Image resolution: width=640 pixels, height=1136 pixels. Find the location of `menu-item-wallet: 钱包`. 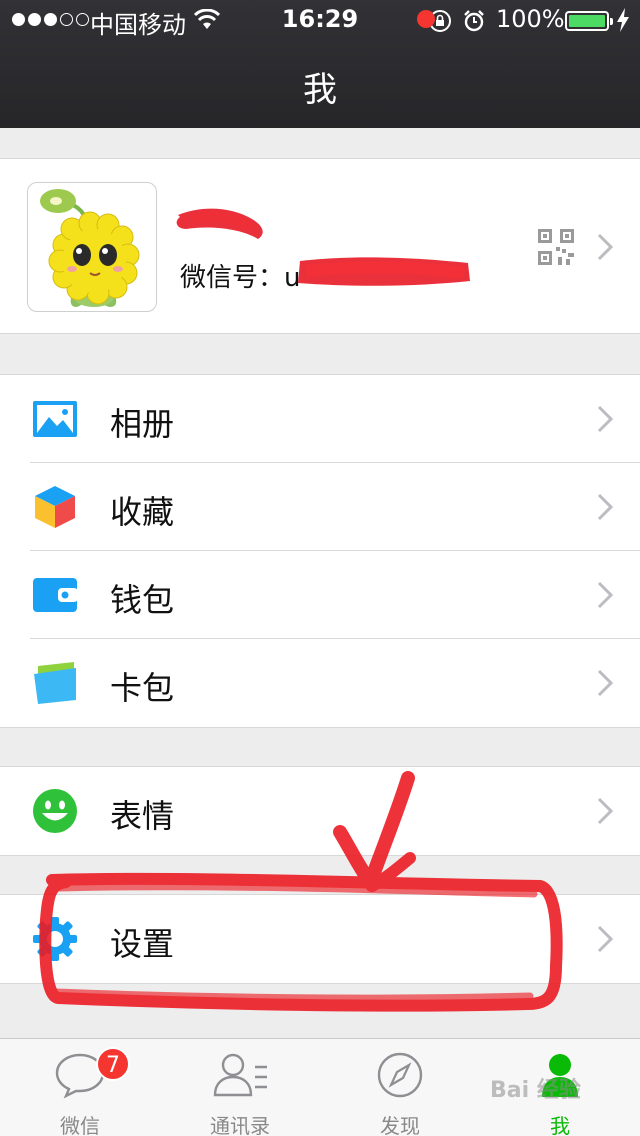

menu-item-wallet: 钱包 is located at coordinates (320, 595).